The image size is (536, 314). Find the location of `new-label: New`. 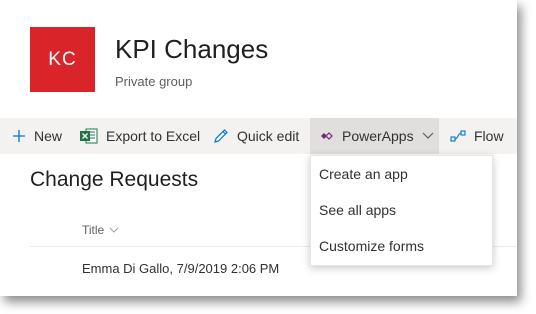

new-label: New is located at coordinates (48, 136).